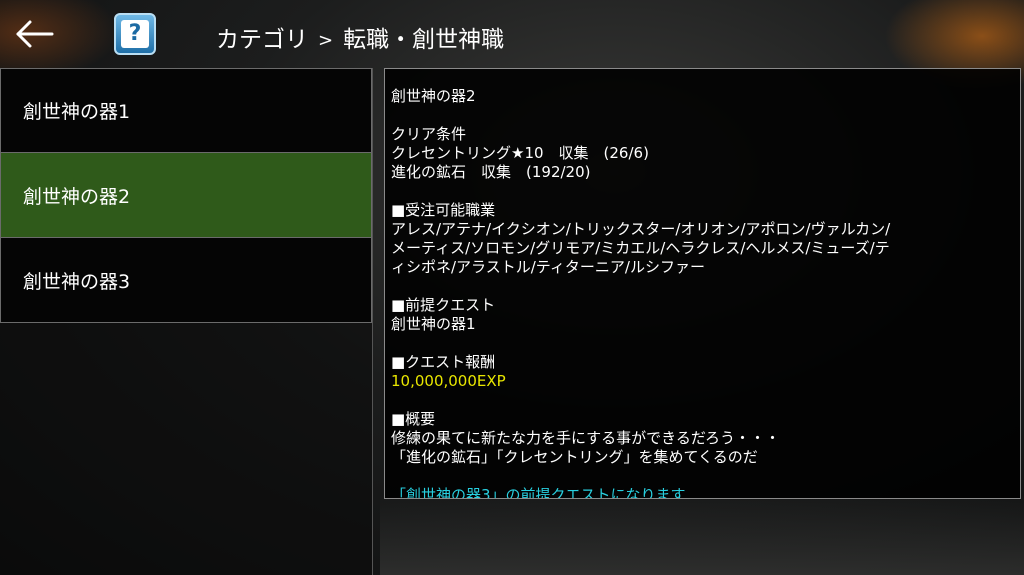 The image size is (1024, 575). I want to click on question-mark-icon: ?, so click(135, 34).